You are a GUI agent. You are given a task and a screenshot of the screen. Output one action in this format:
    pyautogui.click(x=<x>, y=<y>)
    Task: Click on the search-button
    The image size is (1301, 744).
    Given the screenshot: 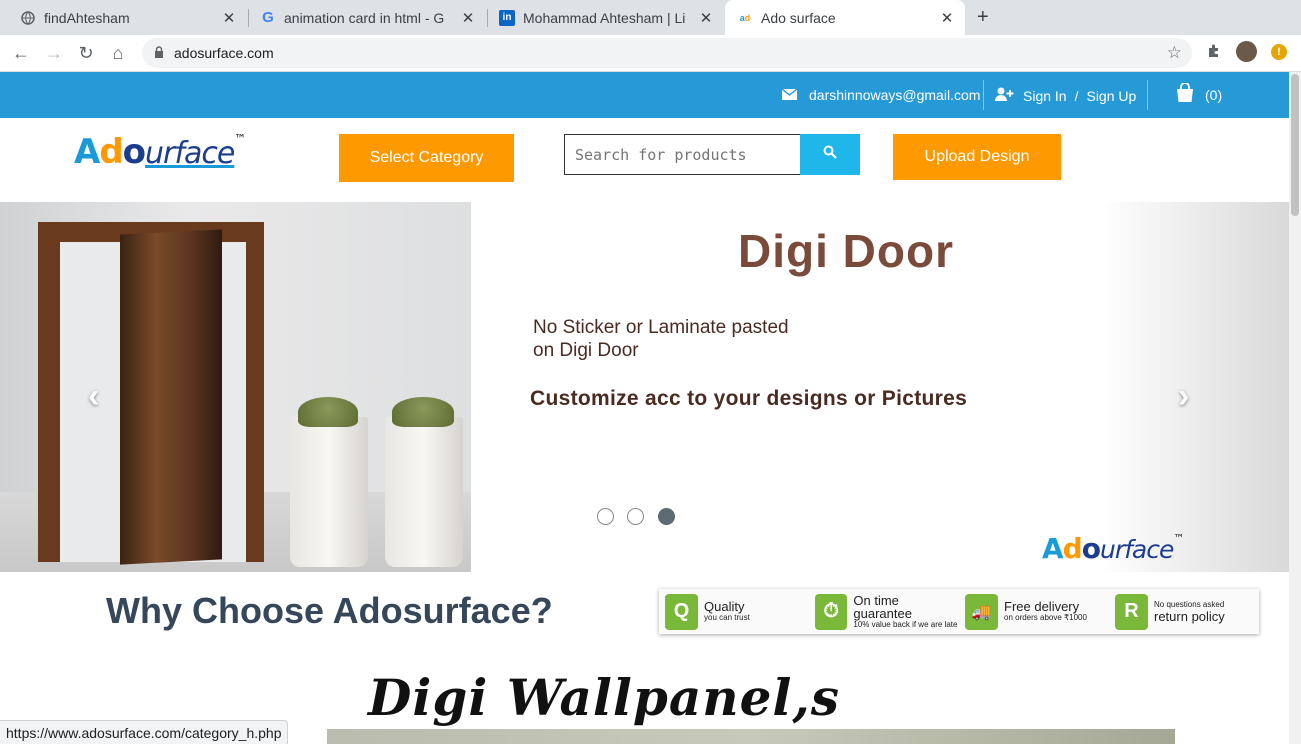 What is the action you would take?
    pyautogui.click(x=830, y=154)
    